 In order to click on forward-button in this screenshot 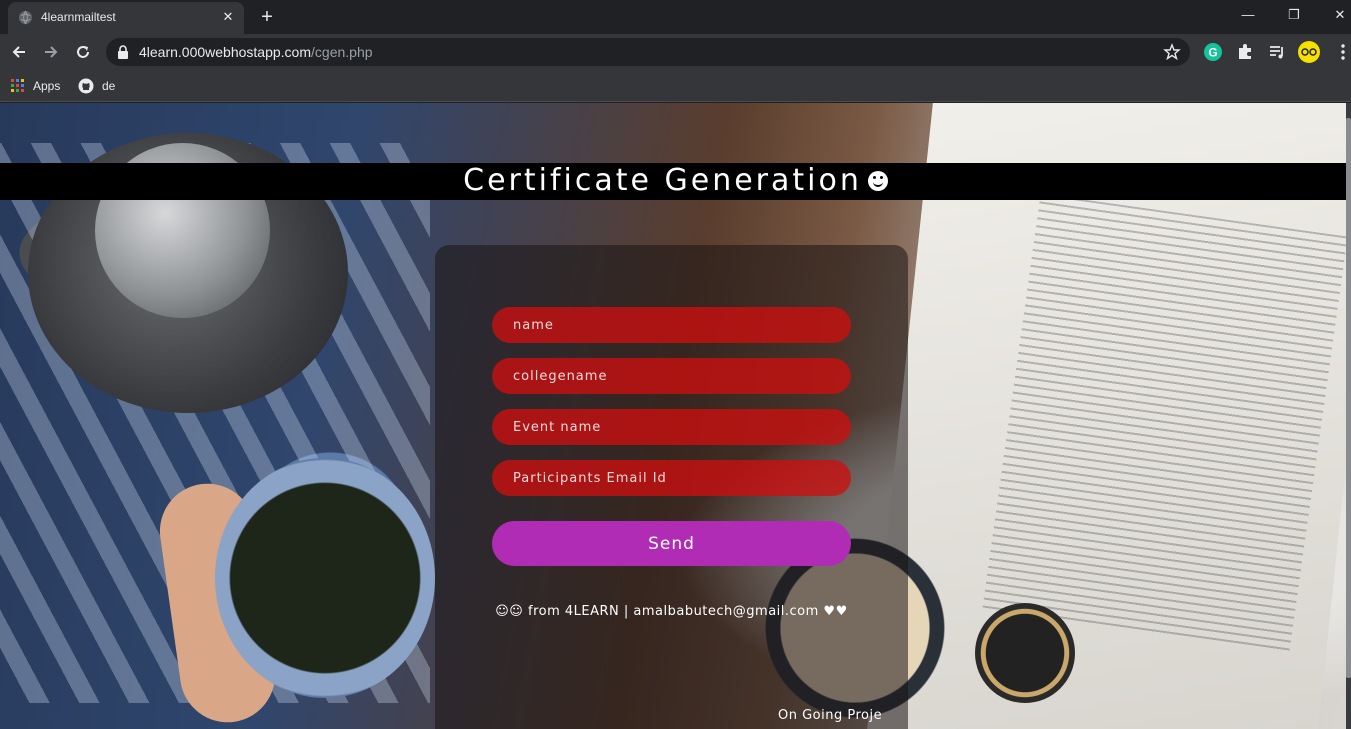, I will do `click(51, 52)`.